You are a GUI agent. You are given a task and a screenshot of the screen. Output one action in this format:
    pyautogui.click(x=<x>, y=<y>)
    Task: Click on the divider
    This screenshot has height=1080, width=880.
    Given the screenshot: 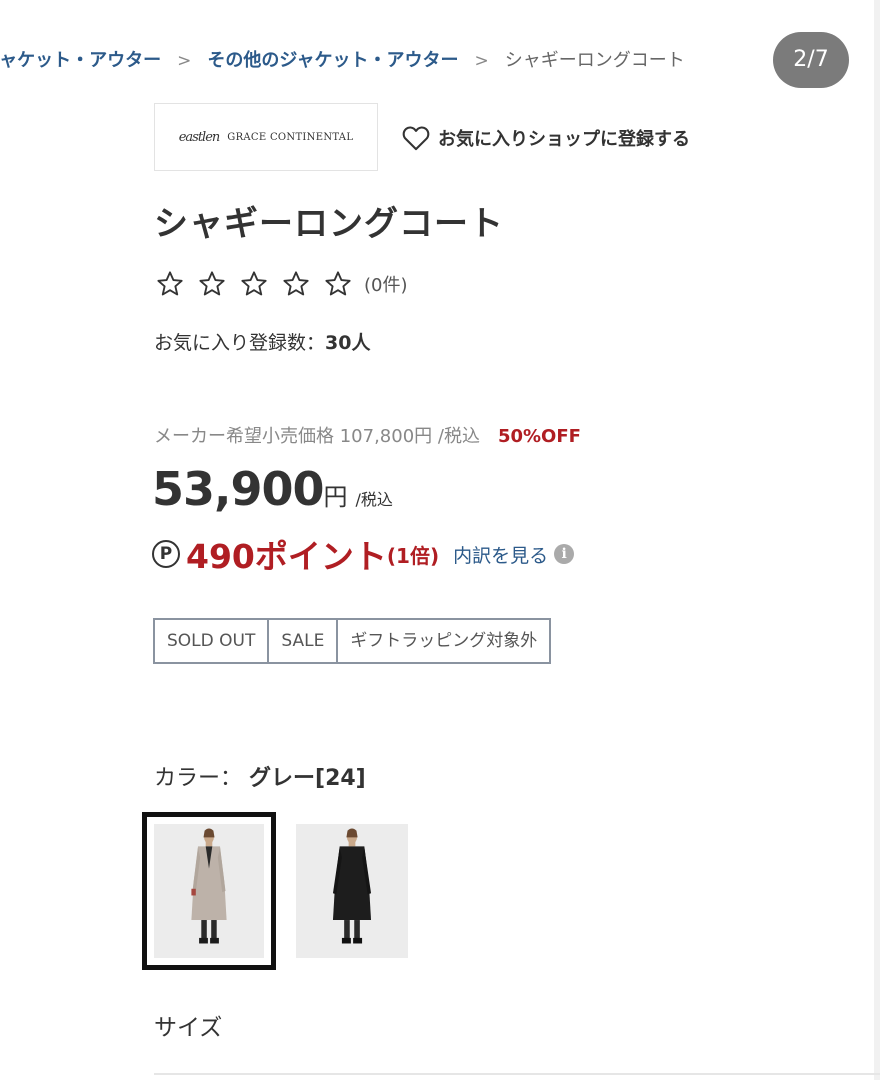 What is the action you would take?
    pyautogui.click(x=517, y=1074)
    